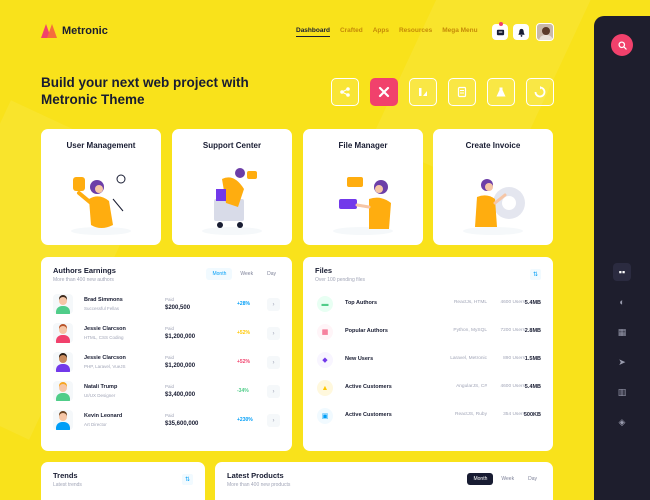 This screenshot has width=650, height=500. I want to click on file-type-icon: ▣, so click(325, 416).